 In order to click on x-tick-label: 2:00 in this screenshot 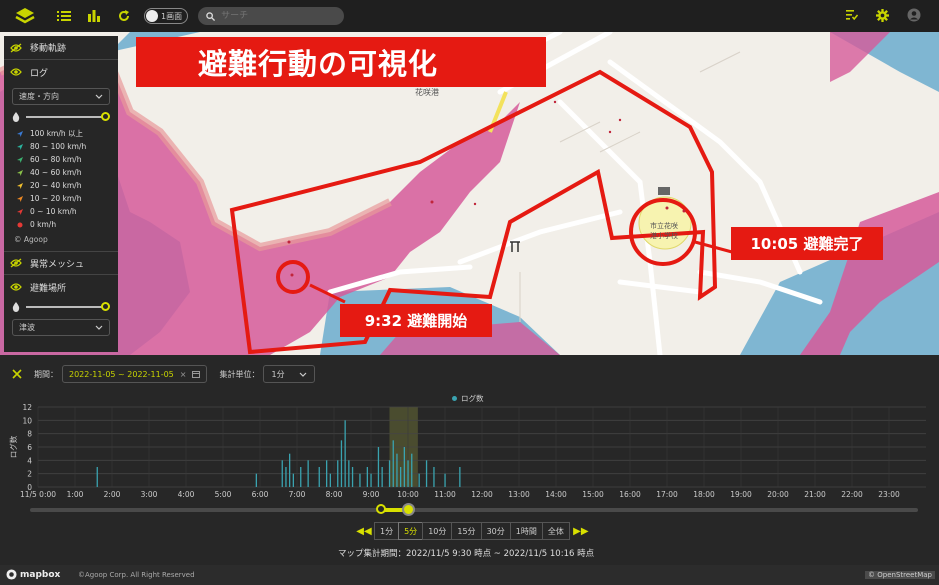, I will do `click(112, 494)`.